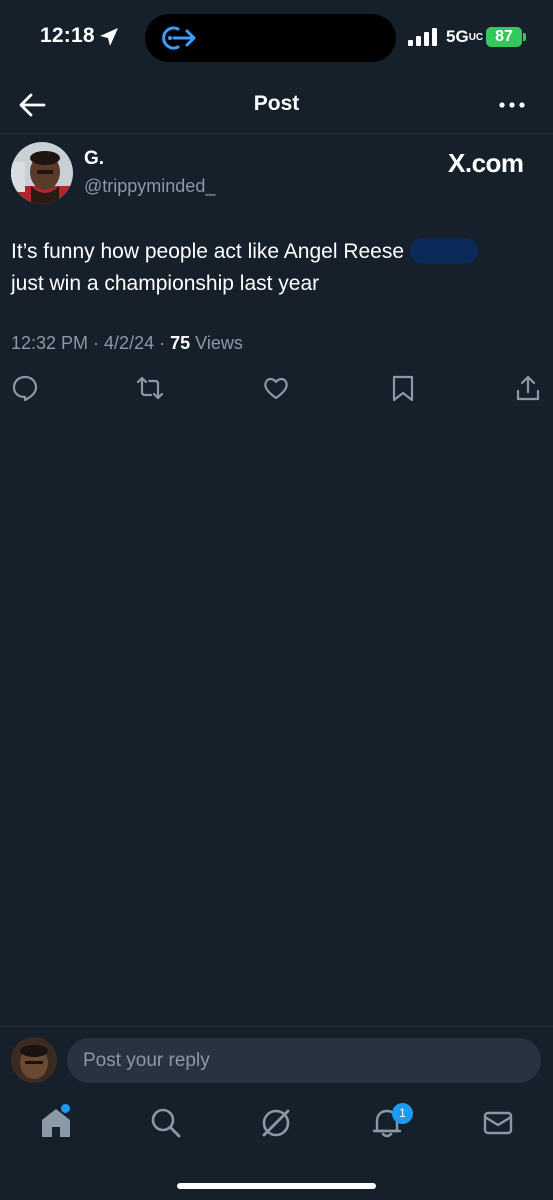 Image resolution: width=553 pixels, height=1200 pixels. What do you see at coordinates (276, 1123) in the screenshot?
I see `grok-icon` at bounding box center [276, 1123].